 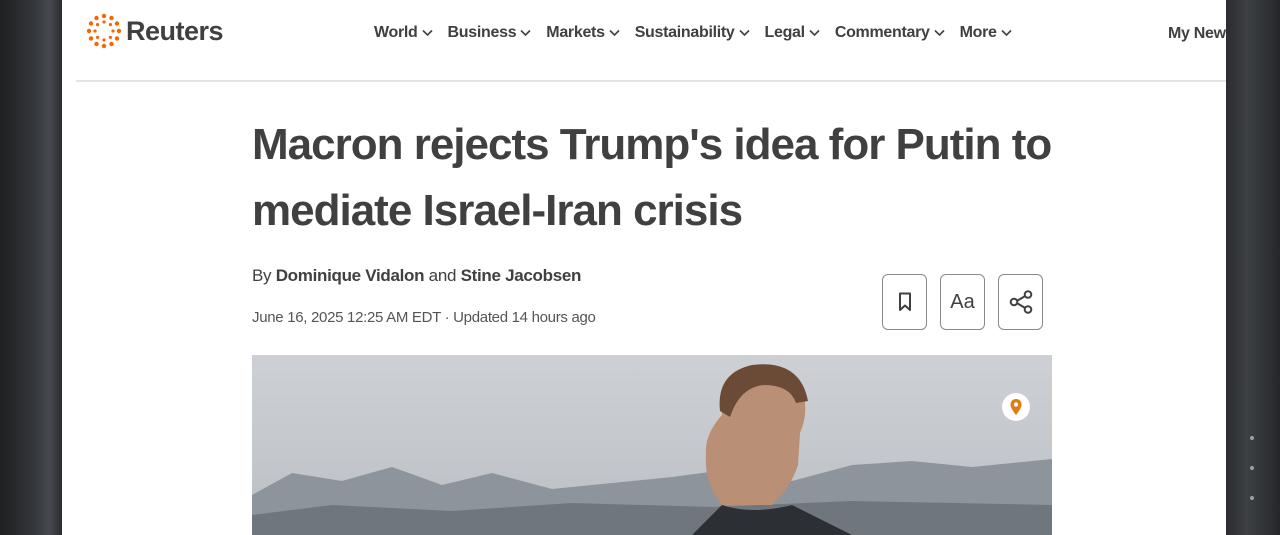 What do you see at coordinates (1253, 267) in the screenshot?
I see `monitor-bezel-right` at bounding box center [1253, 267].